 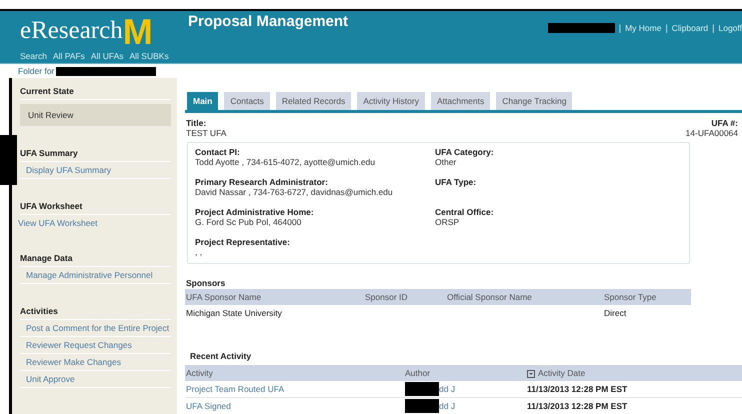 I want to click on column-header: Official Sponsor Name, so click(x=524, y=297).